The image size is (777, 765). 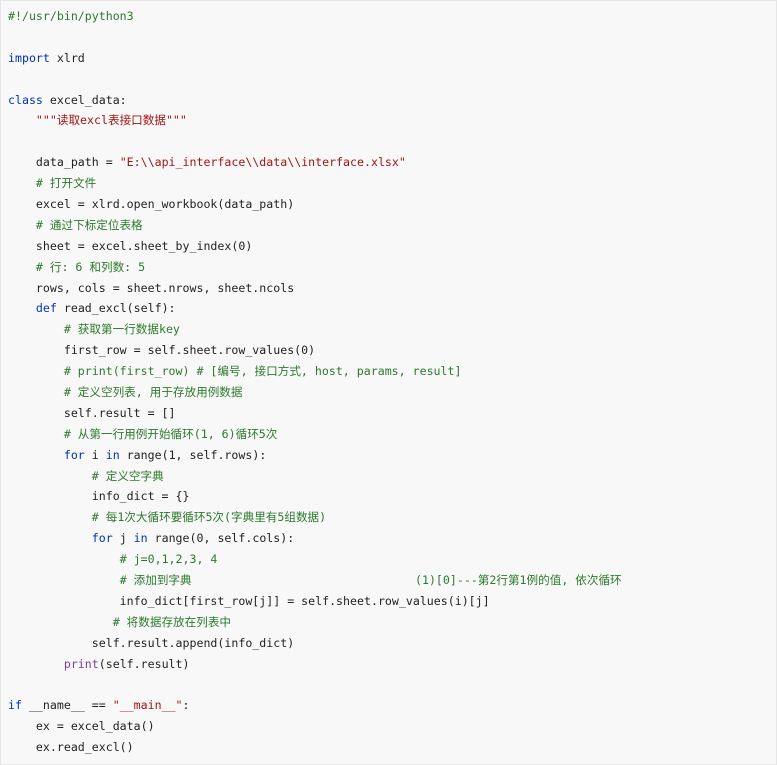 What do you see at coordinates (392, 434) in the screenshot?
I see `code-line: # 从第一行用例开始循环(1, 6)循环5次` at bounding box center [392, 434].